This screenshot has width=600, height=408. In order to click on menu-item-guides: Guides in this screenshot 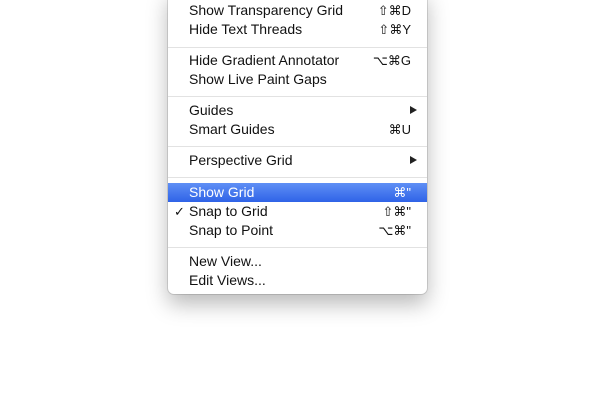, I will do `click(297, 110)`.